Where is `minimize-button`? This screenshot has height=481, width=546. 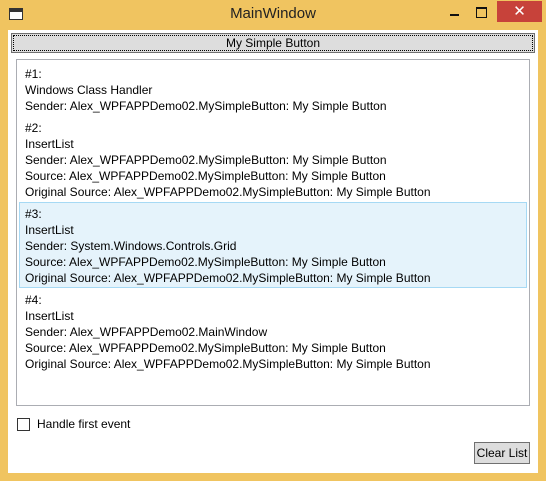 minimize-button is located at coordinates (454, 12).